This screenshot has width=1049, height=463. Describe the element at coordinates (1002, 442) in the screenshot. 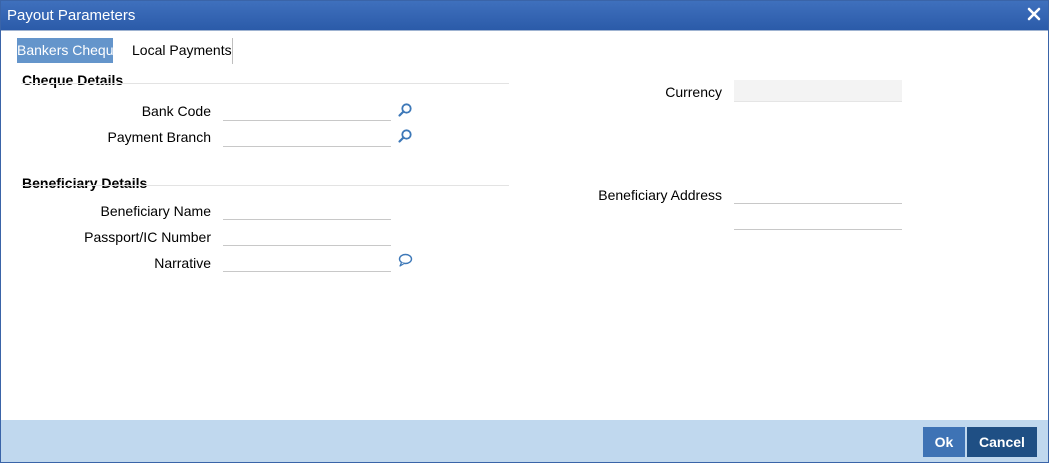

I see `cancel-button: Cancel` at that location.